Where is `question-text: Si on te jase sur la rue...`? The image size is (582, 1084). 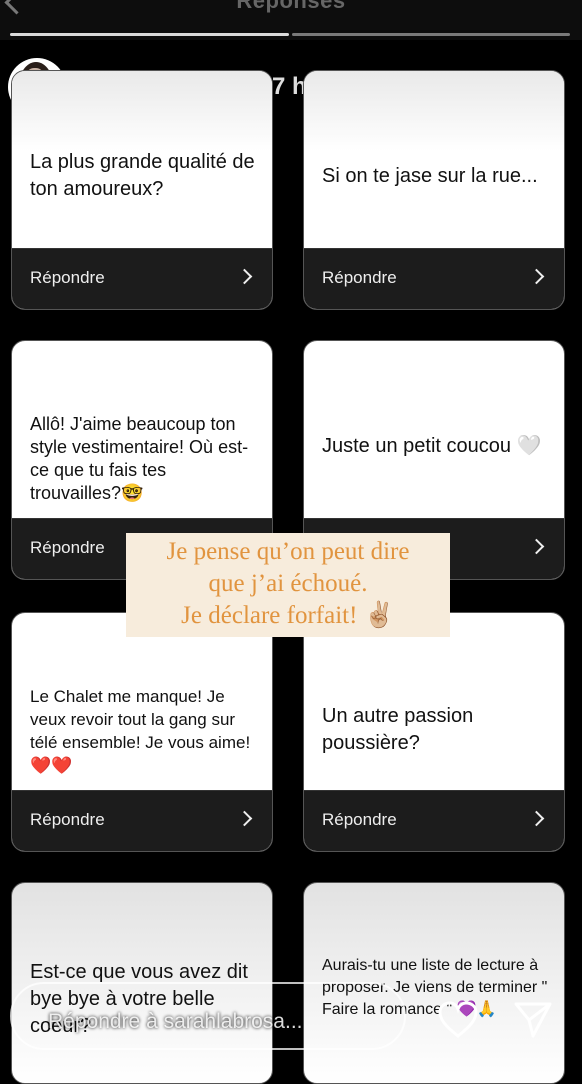
question-text: Si on te jase sur la rue... is located at coordinates (430, 176).